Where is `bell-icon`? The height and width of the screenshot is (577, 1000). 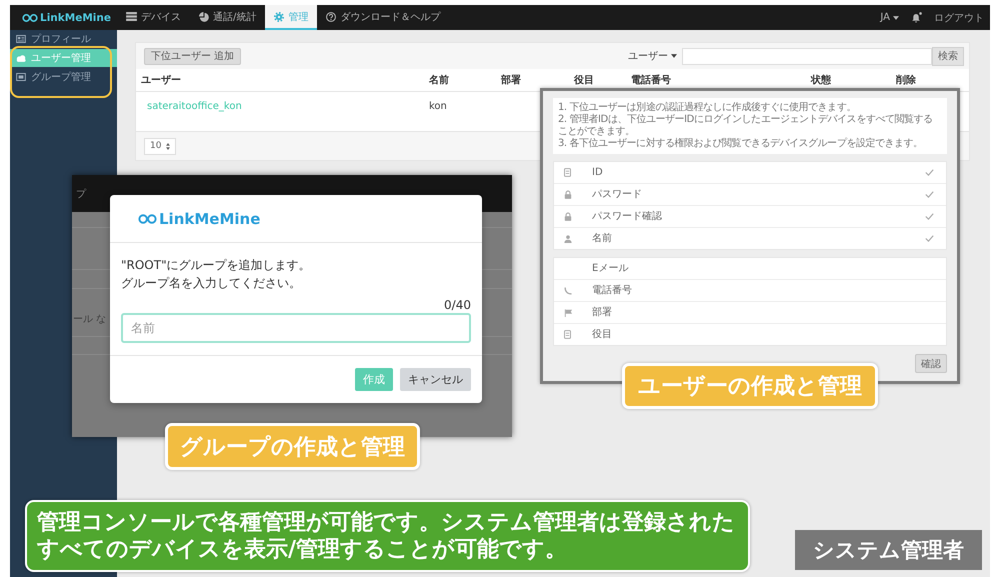 bell-icon is located at coordinates (916, 17).